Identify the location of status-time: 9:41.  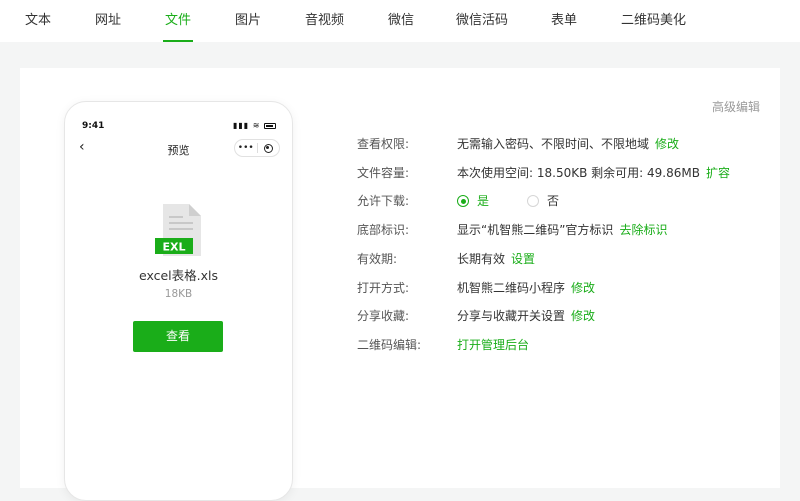
(93, 126).